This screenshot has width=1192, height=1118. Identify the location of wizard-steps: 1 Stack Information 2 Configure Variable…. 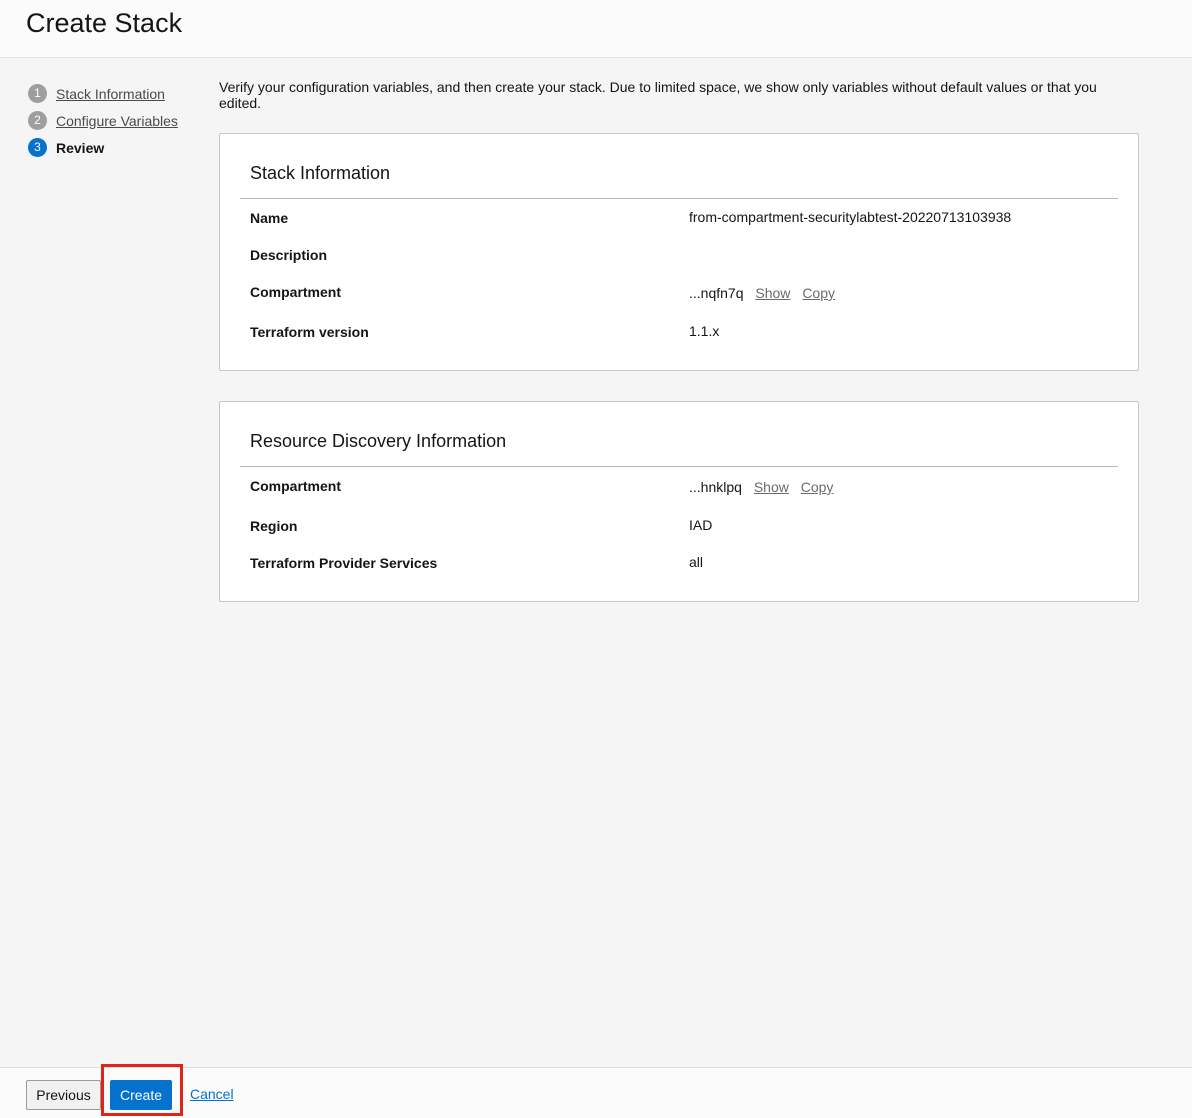
(103, 120).